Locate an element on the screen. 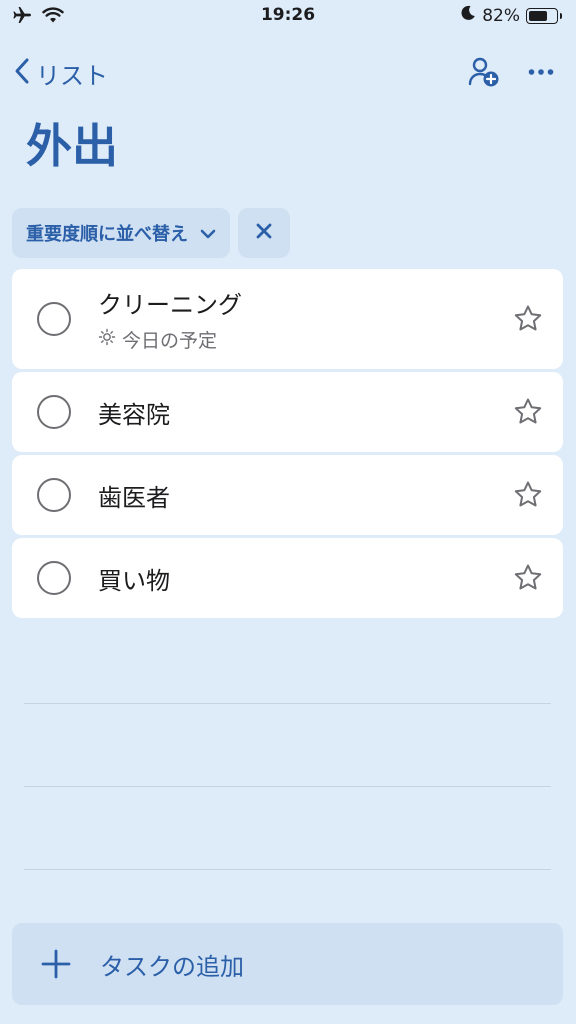 The height and width of the screenshot is (1024, 576). task-body: 買い物 is located at coordinates (330, 578).